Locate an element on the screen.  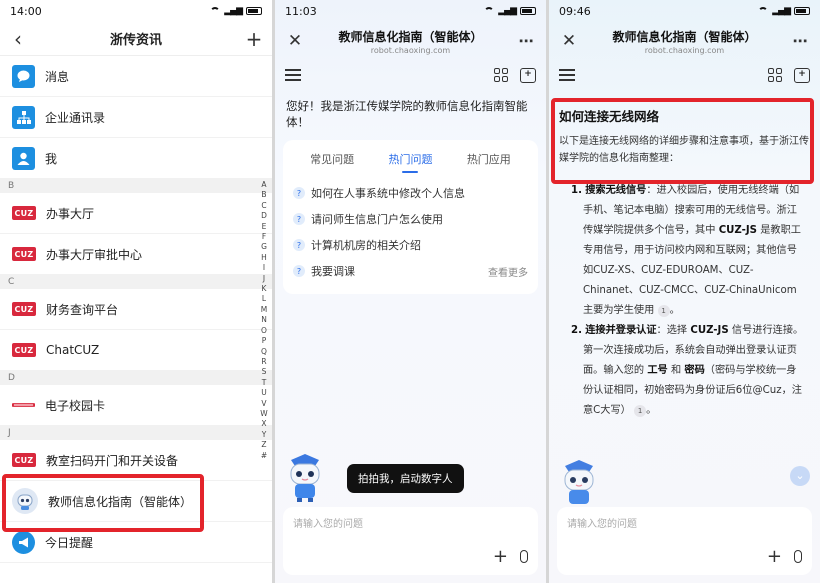
question-item: ? 请问师生信息门户怎么使用 is located at coordinates (410, 219).